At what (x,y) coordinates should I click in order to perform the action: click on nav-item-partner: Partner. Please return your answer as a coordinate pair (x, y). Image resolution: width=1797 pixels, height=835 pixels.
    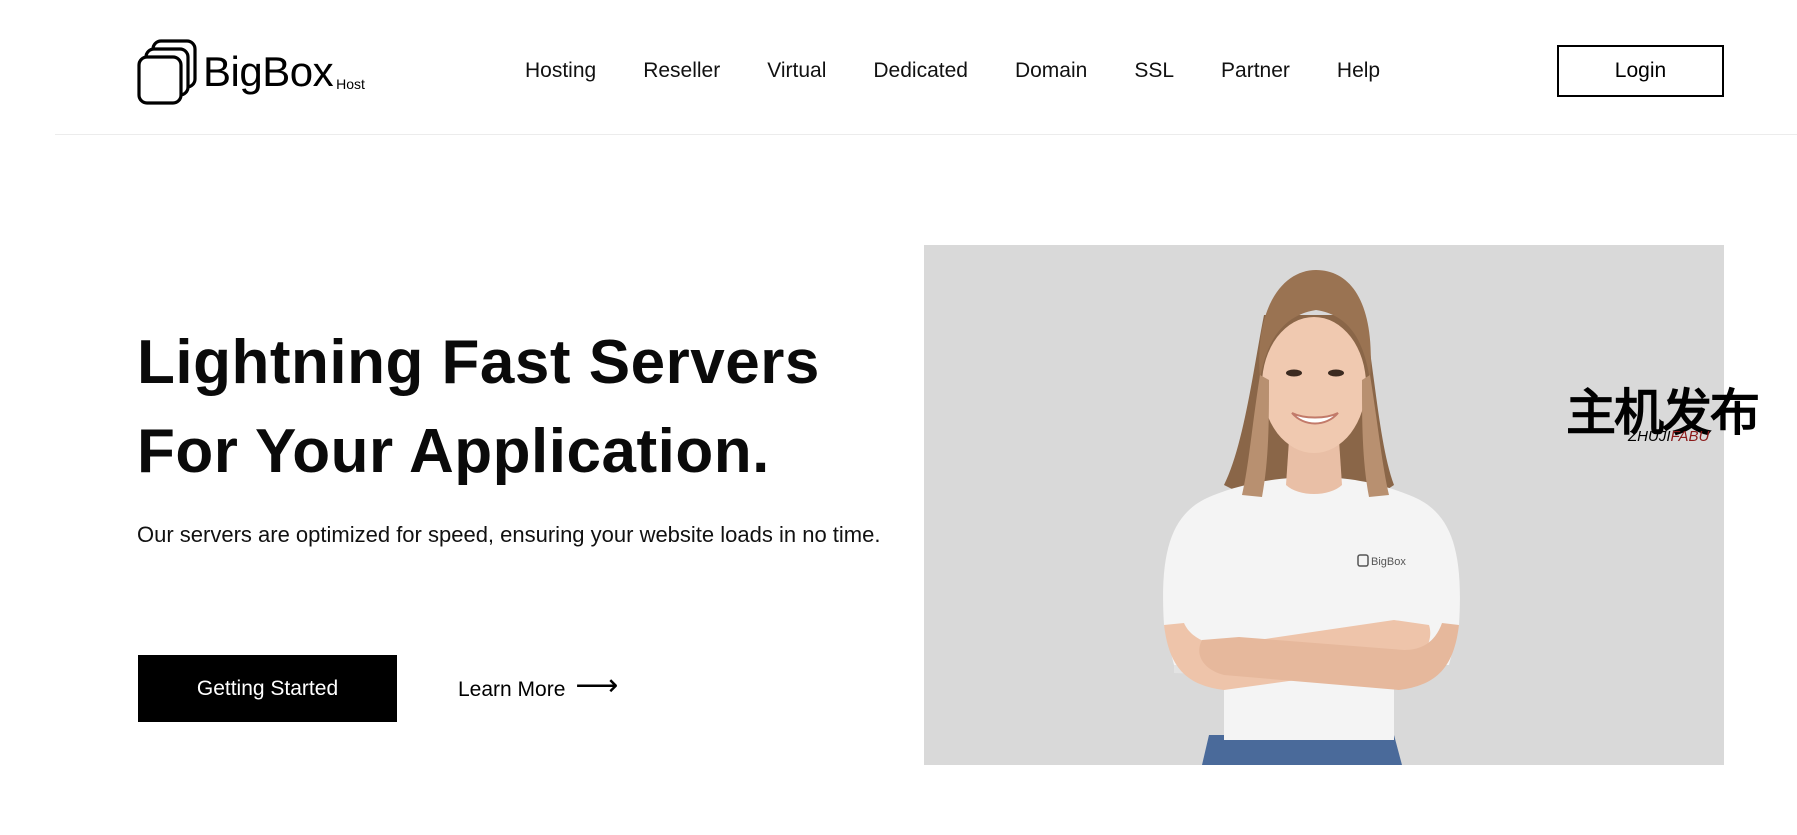
    Looking at the image, I should click on (1255, 71).